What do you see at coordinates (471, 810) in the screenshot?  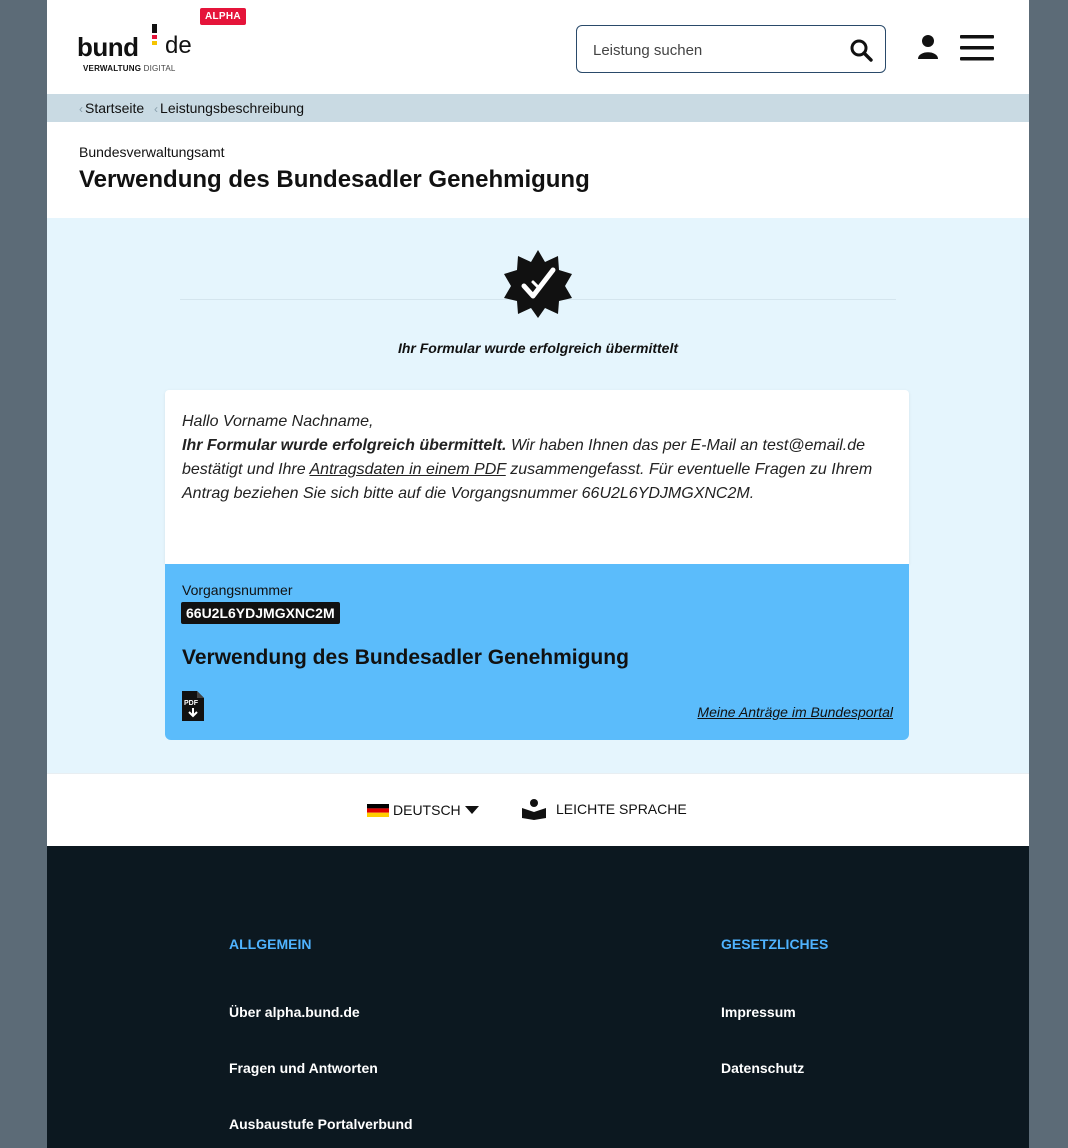 I see `caret-down-icon` at bounding box center [471, 810].